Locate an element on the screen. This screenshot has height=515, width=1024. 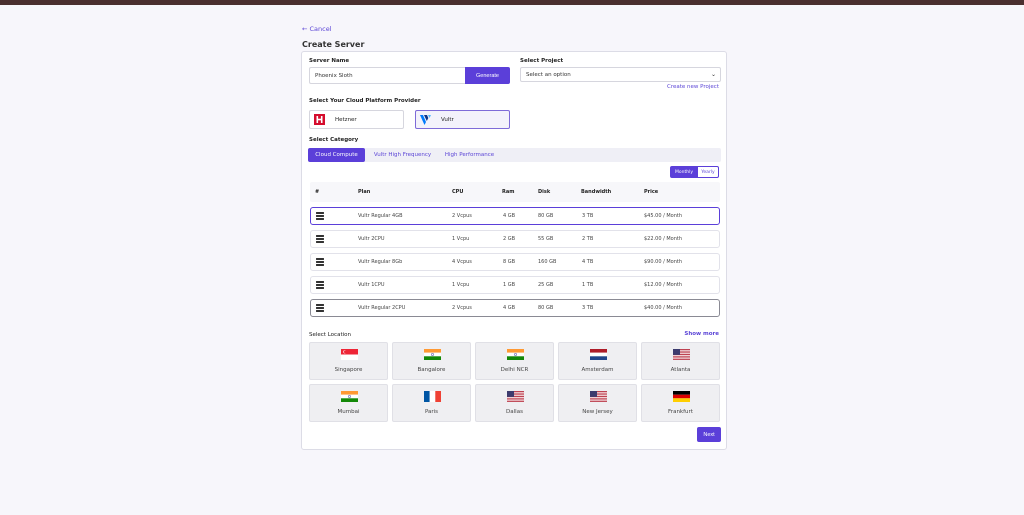
top-bar is located at coordinates (512, 2).